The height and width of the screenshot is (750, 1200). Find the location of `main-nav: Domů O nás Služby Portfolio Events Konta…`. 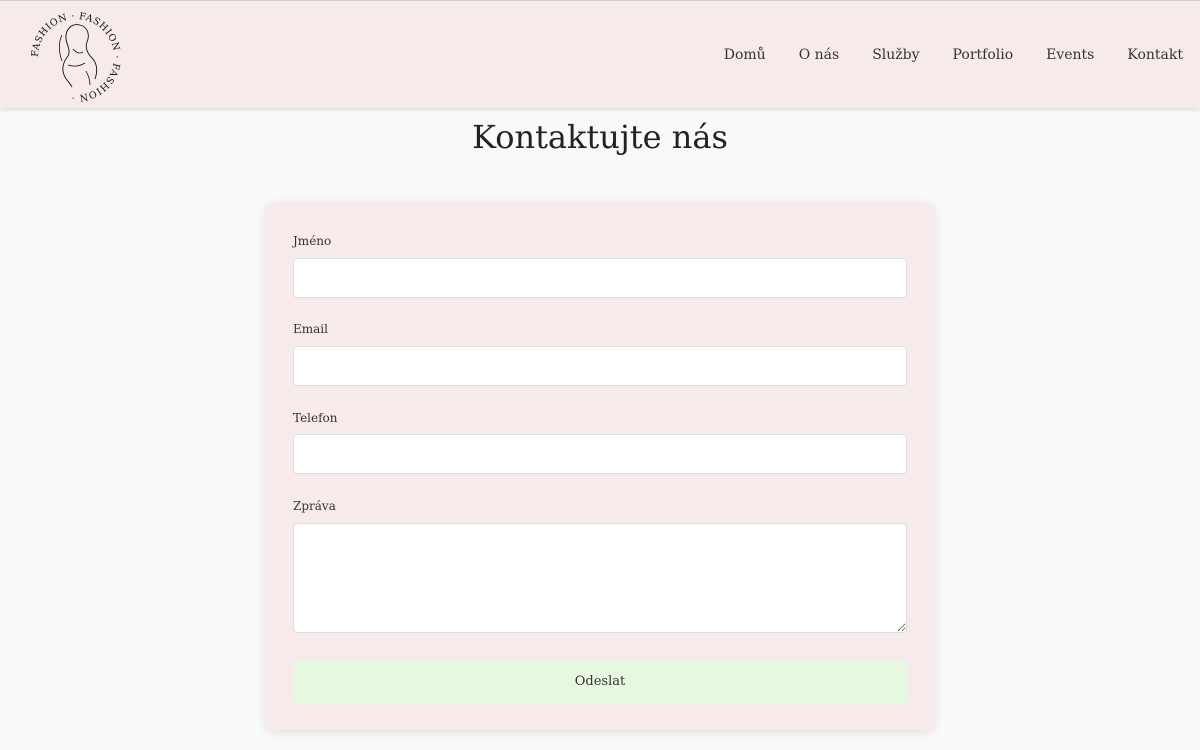

main-nav: Domů O nás Služby Portfolio Events Konta… is located at coordinates (962, 55).